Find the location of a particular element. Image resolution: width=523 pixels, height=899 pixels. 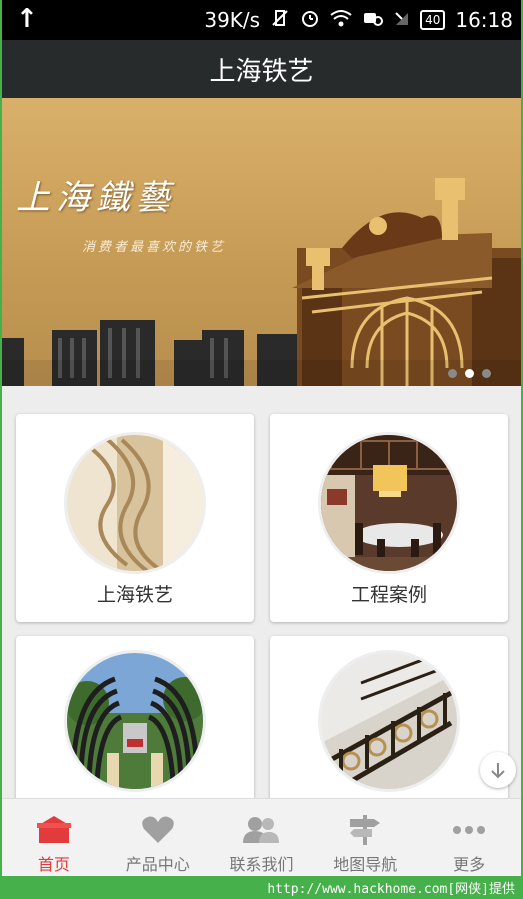

tab-label: 首页 is located at coordinates (53, 864).